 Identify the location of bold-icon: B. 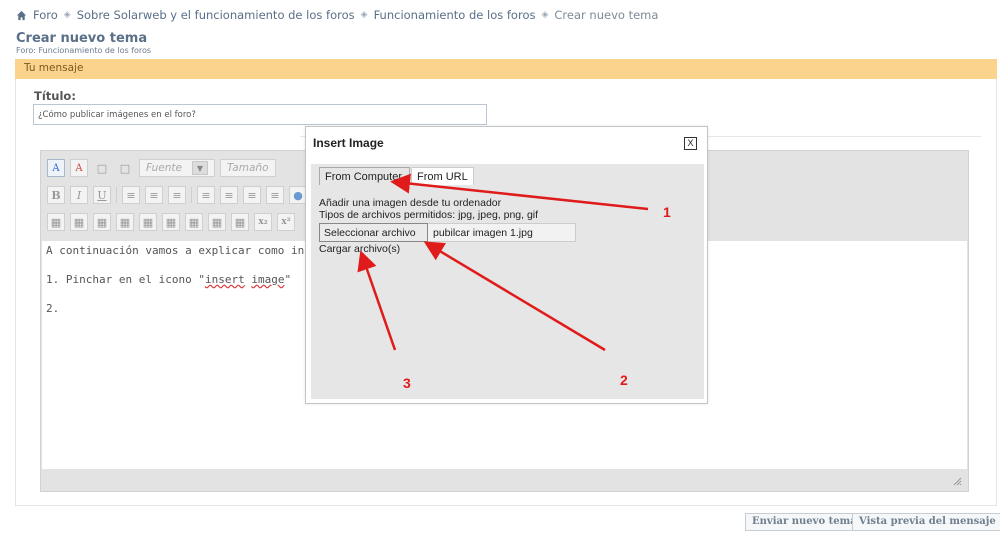
(56, 195).